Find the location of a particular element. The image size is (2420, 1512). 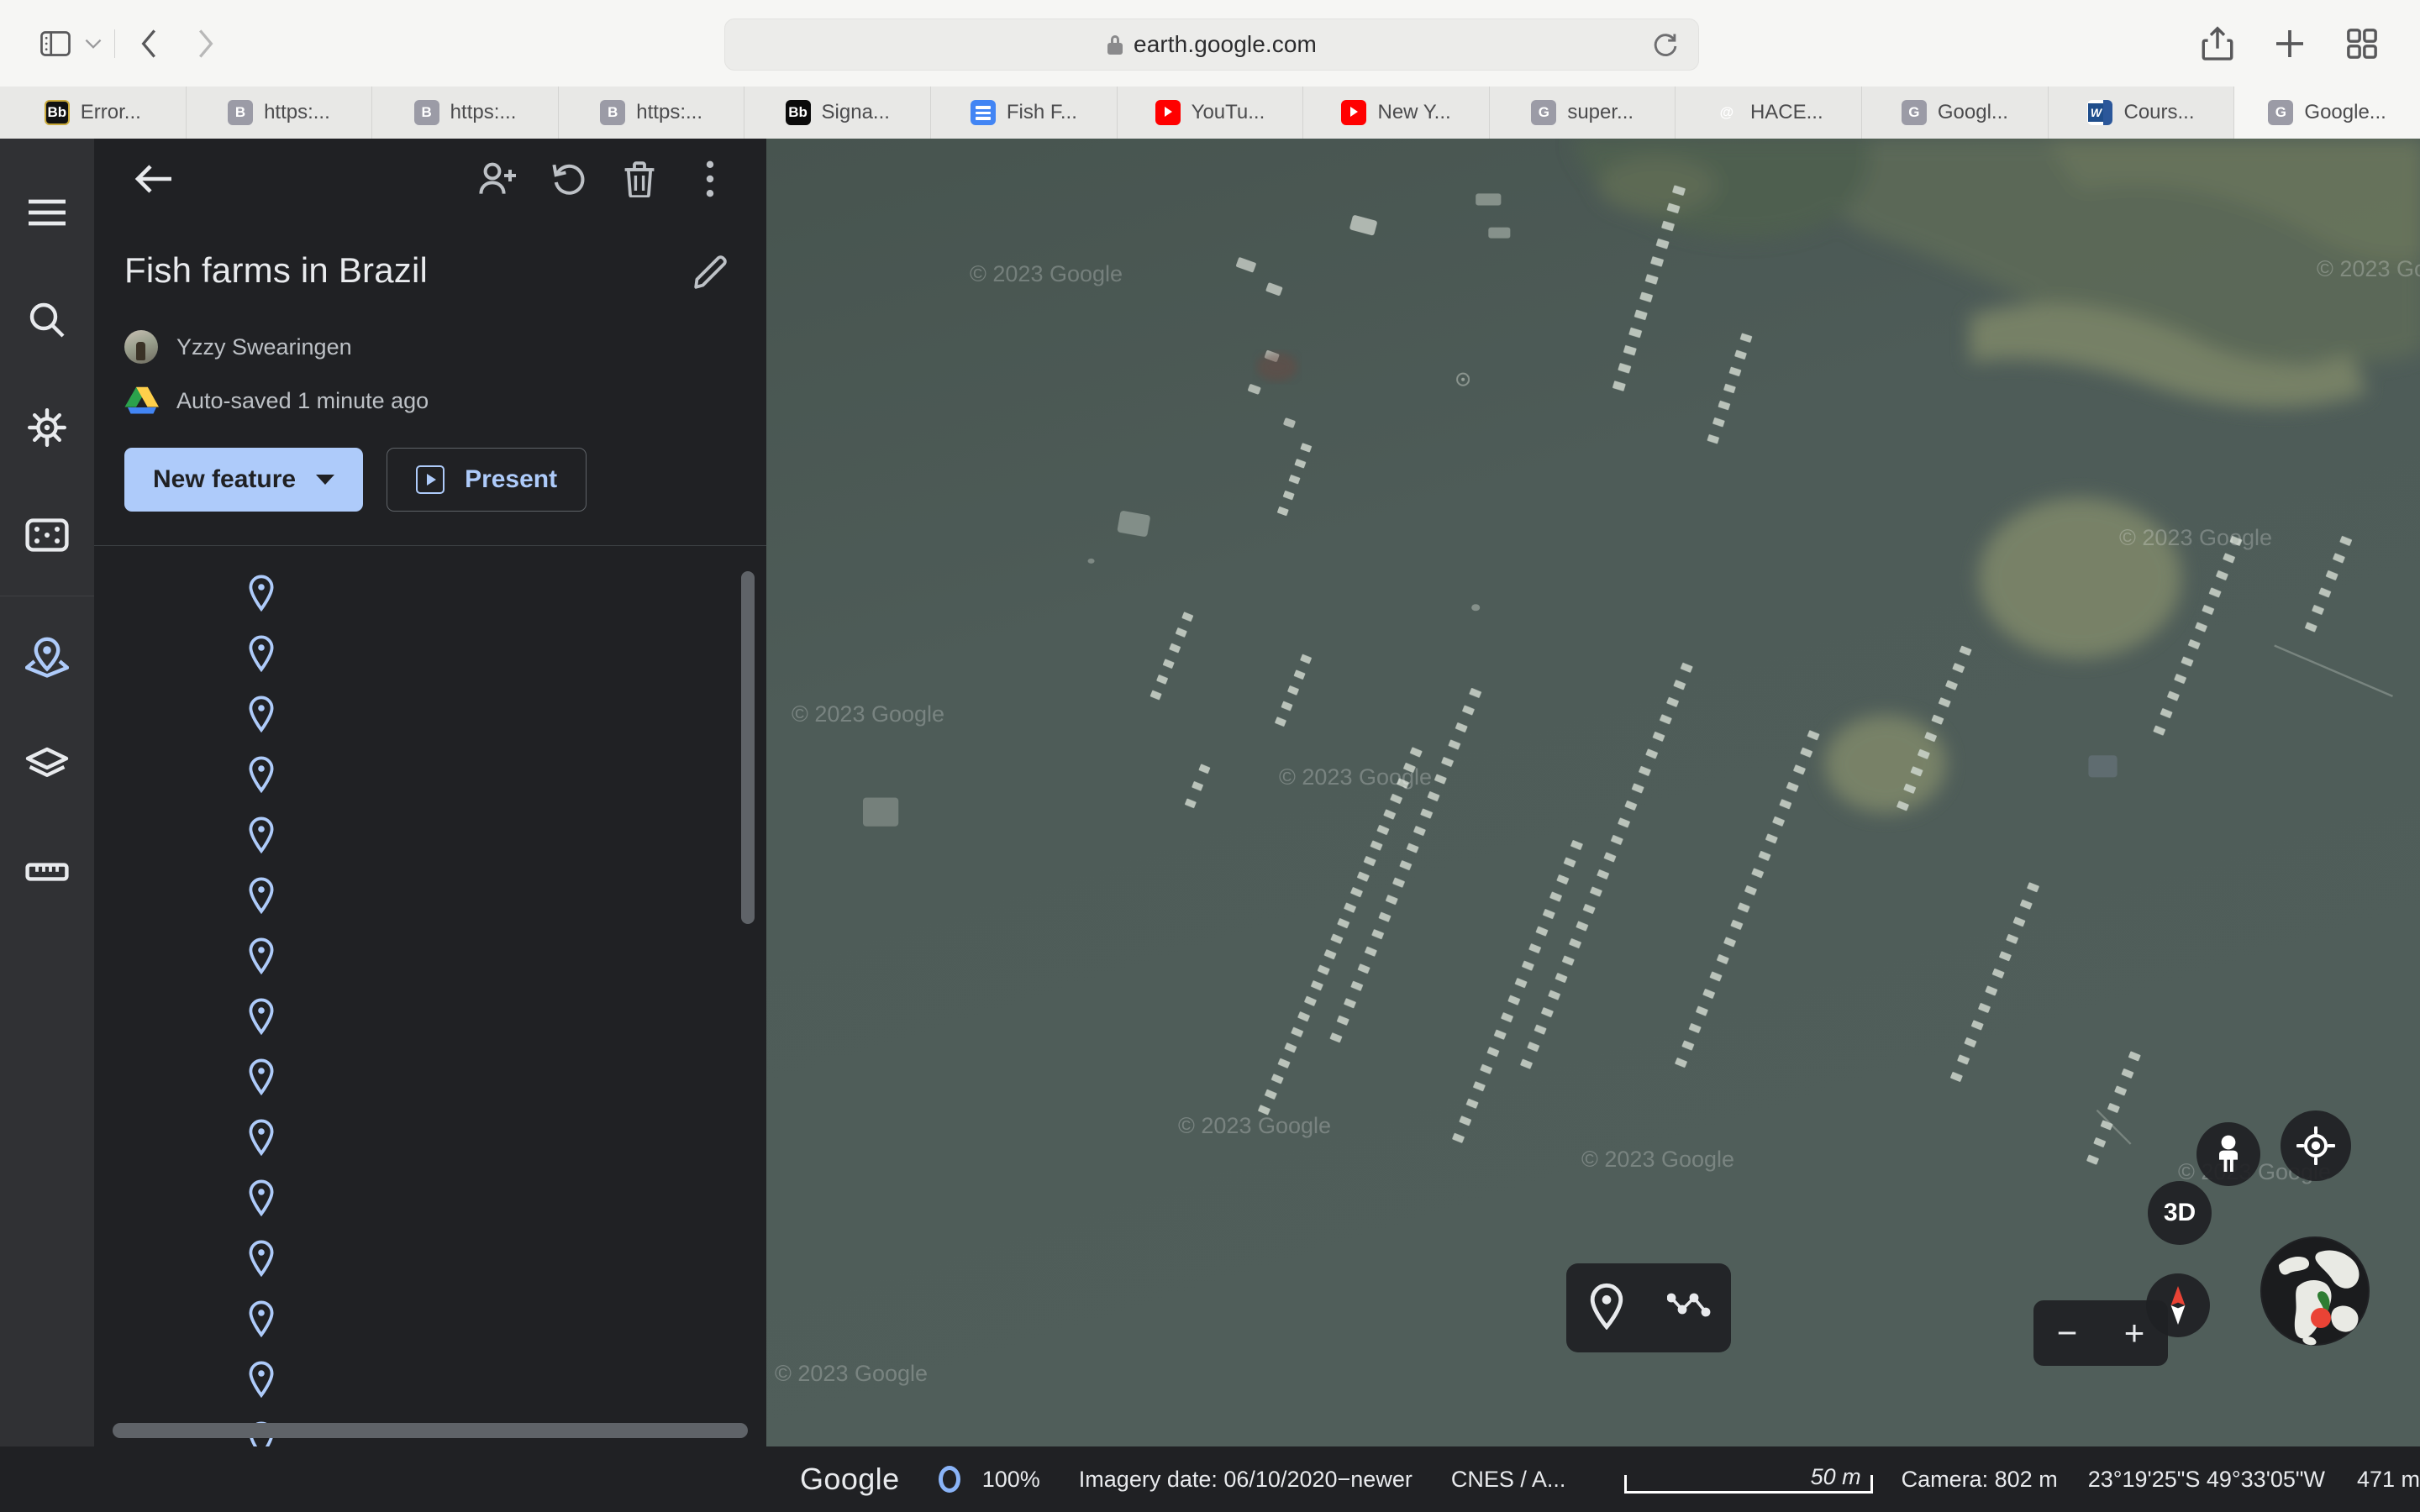

reload-icon is located at coordinates (1665, 46).